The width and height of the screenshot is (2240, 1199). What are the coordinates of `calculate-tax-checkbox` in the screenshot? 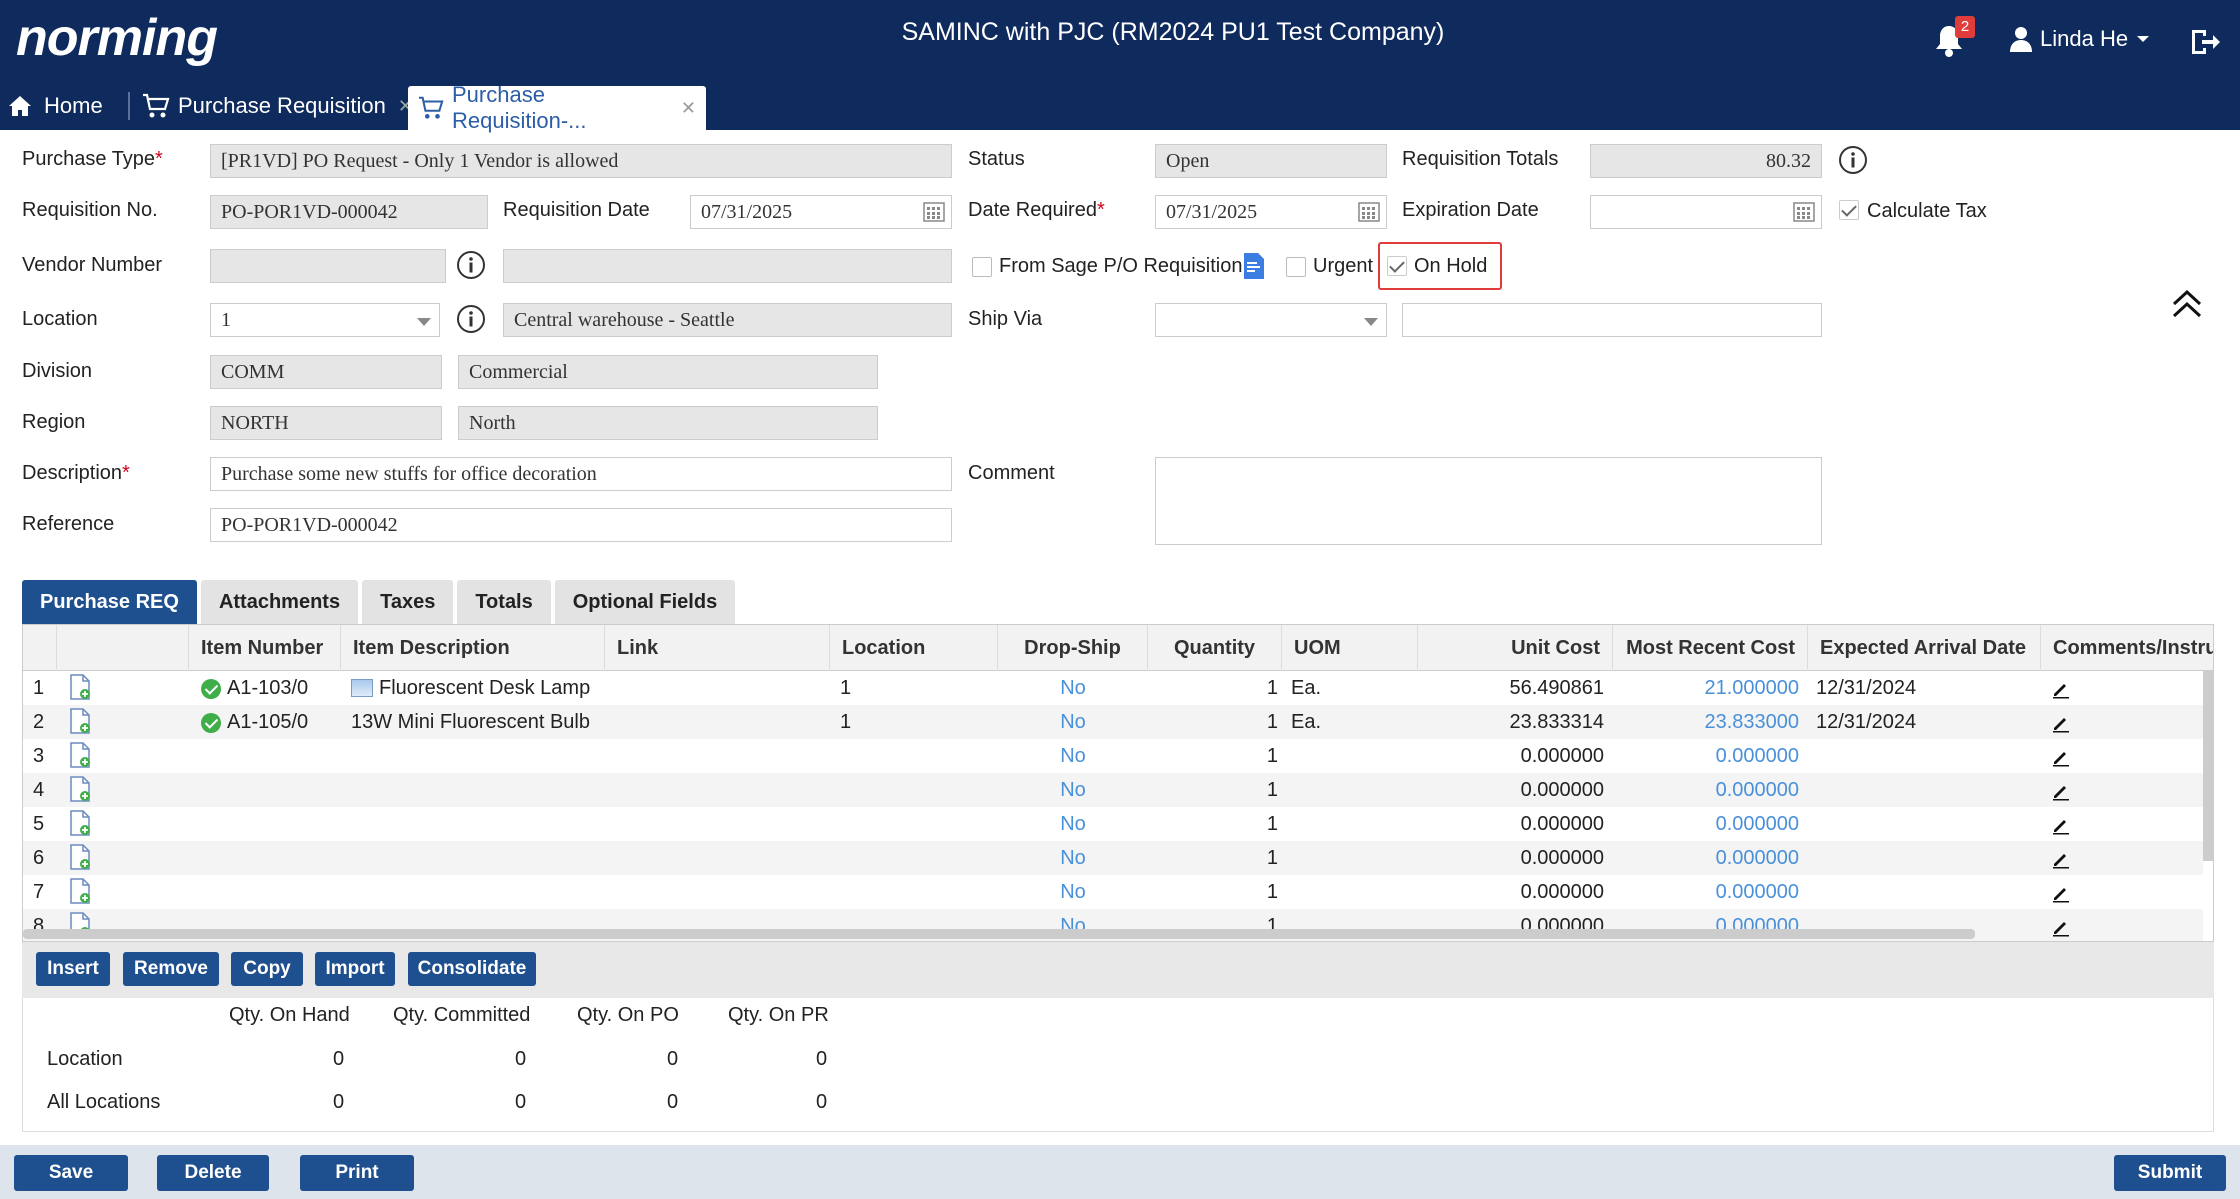 It's located at (1849, 210).